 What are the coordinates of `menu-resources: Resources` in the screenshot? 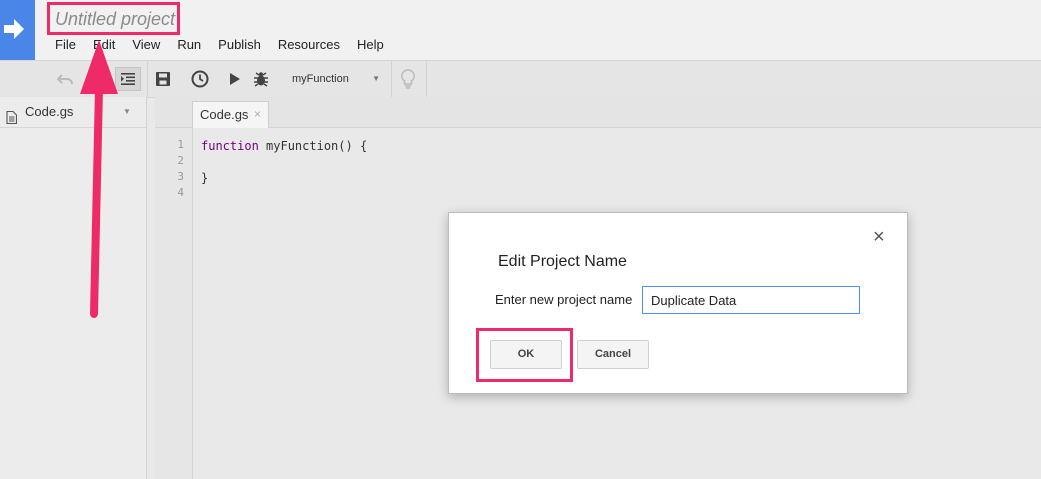 It's located at (309, 44).